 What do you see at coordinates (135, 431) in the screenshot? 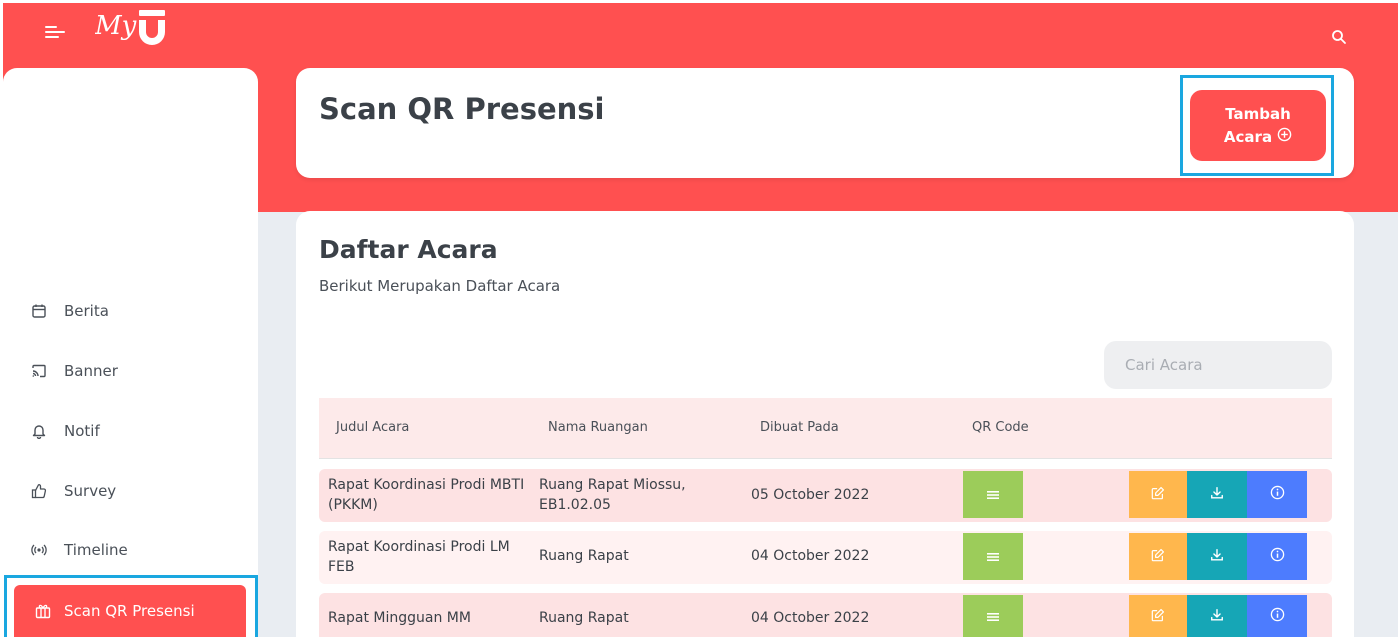
I see `sidebar-item-notif: Notif` at bounding box center [135, 431].